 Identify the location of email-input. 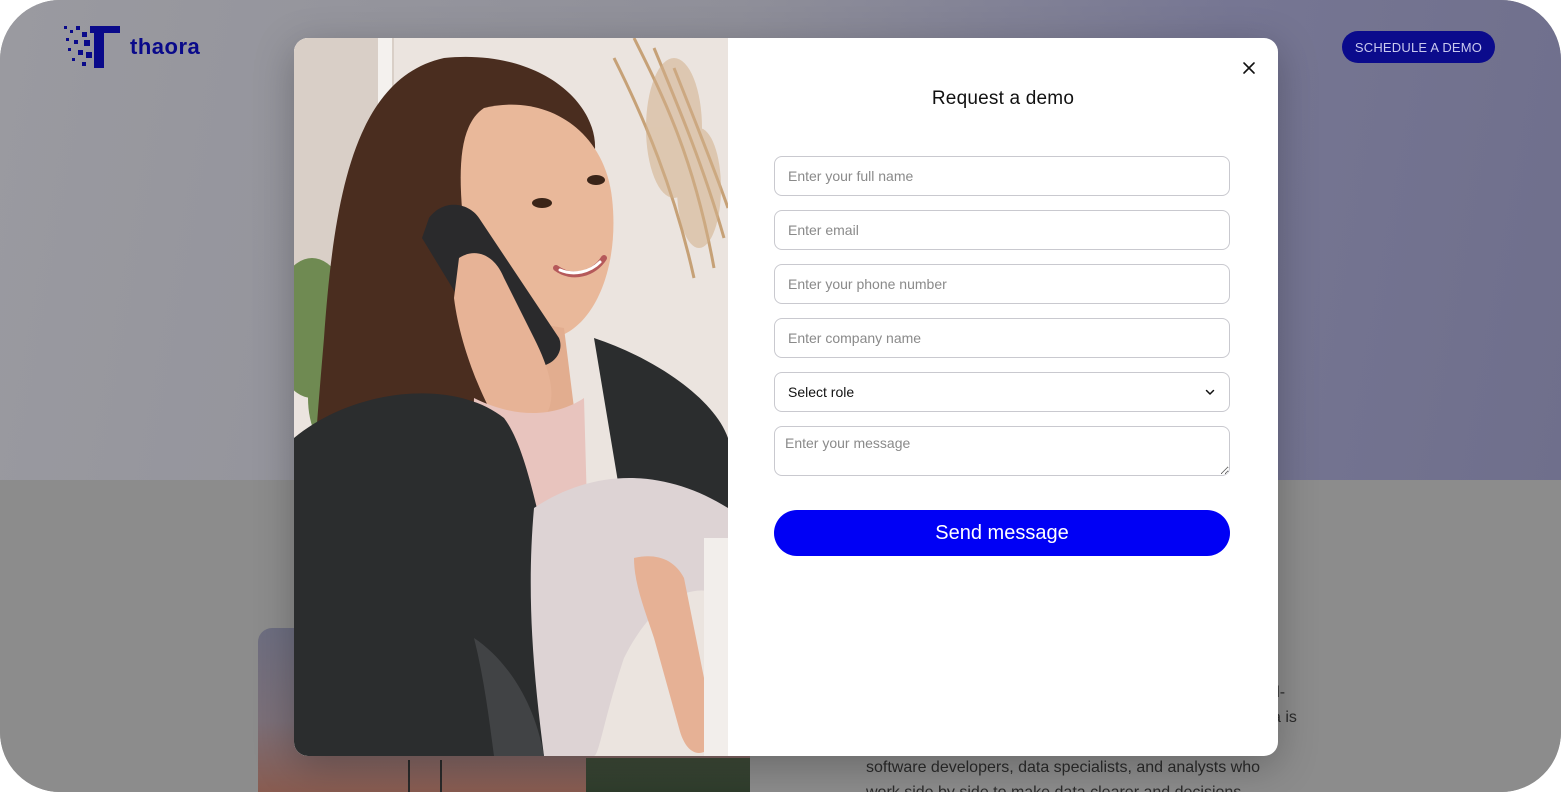
(1002, 230).